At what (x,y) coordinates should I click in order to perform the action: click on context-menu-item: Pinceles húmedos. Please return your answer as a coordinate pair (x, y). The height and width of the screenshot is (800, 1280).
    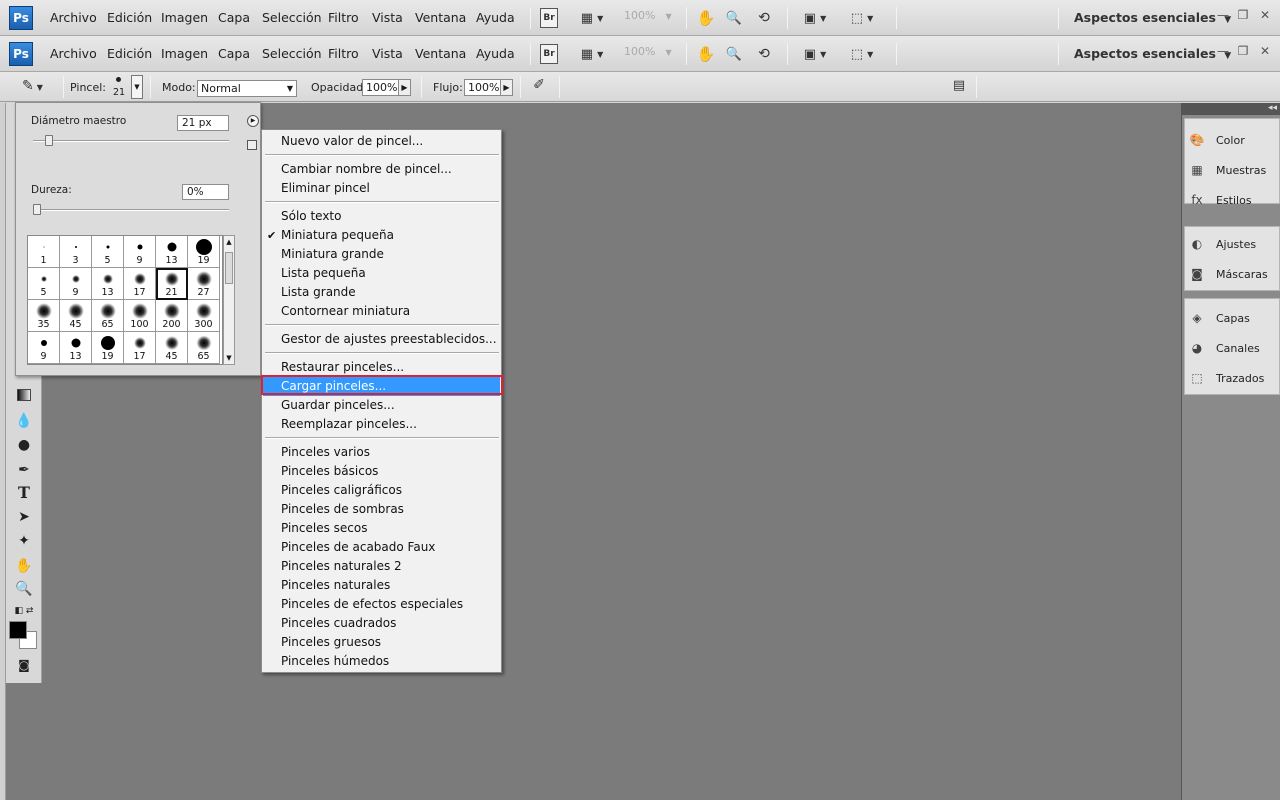
    Looking at the image, I should click on (381, 661).